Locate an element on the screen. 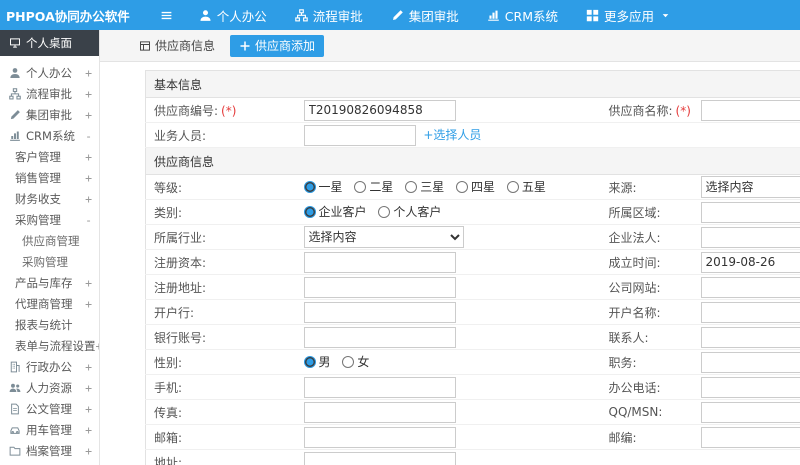  sidebar-item-finance: 财务收支 + is located at coordinates (49, 198).